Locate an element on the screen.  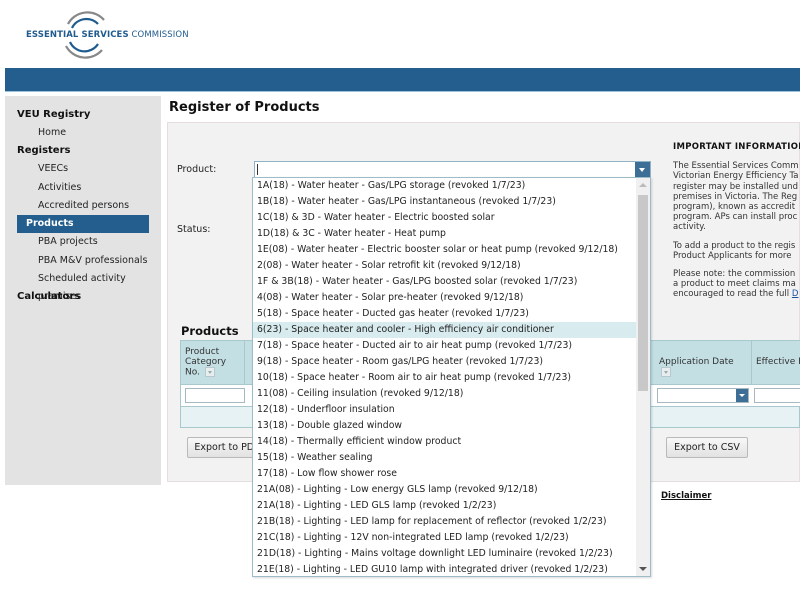
site-header: ESSENTIAL SERVICES COMMISSION is located at coordinates (400, 34).